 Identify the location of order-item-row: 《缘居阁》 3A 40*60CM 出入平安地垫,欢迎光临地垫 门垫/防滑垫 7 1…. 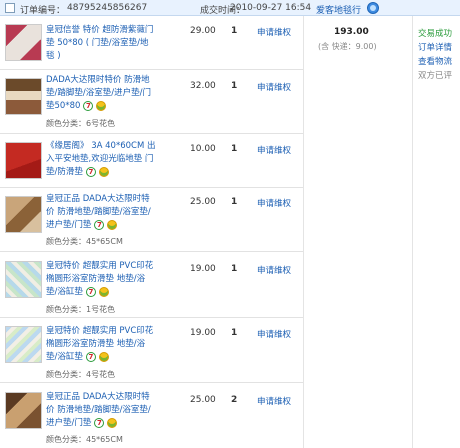
(151, 161).